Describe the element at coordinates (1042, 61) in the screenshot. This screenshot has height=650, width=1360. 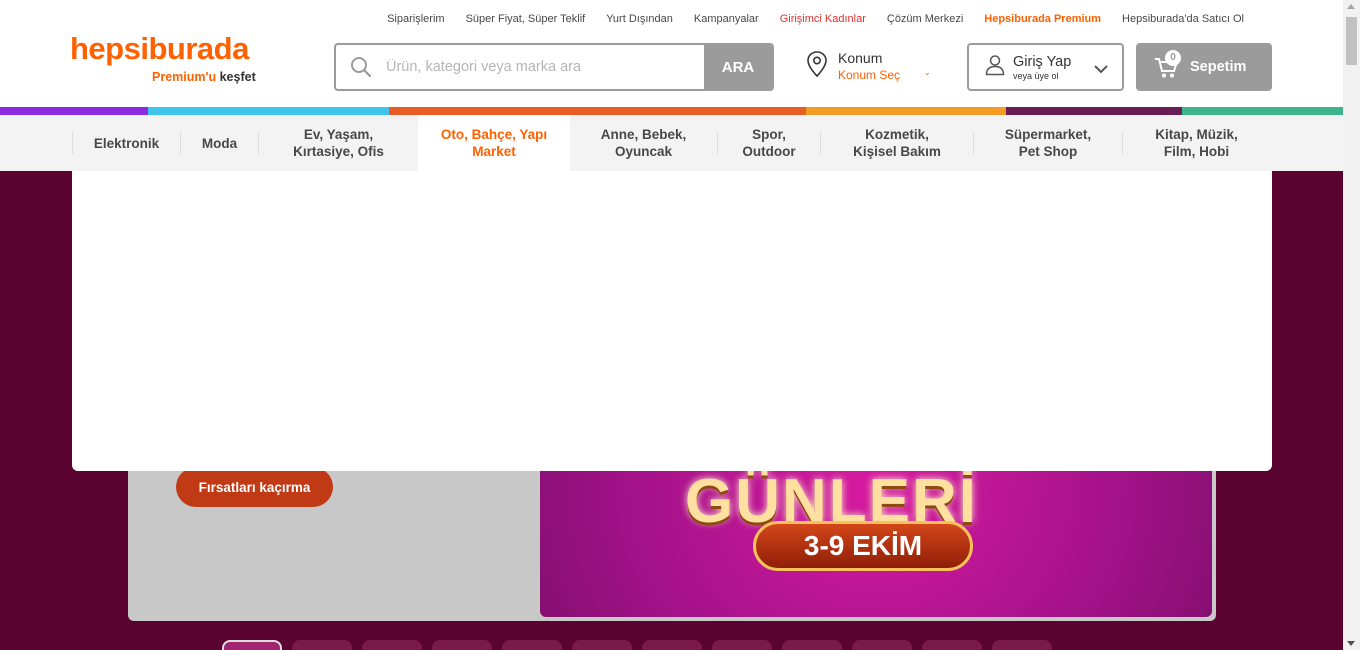
I see `login-title: Giriş Yap` at that location.